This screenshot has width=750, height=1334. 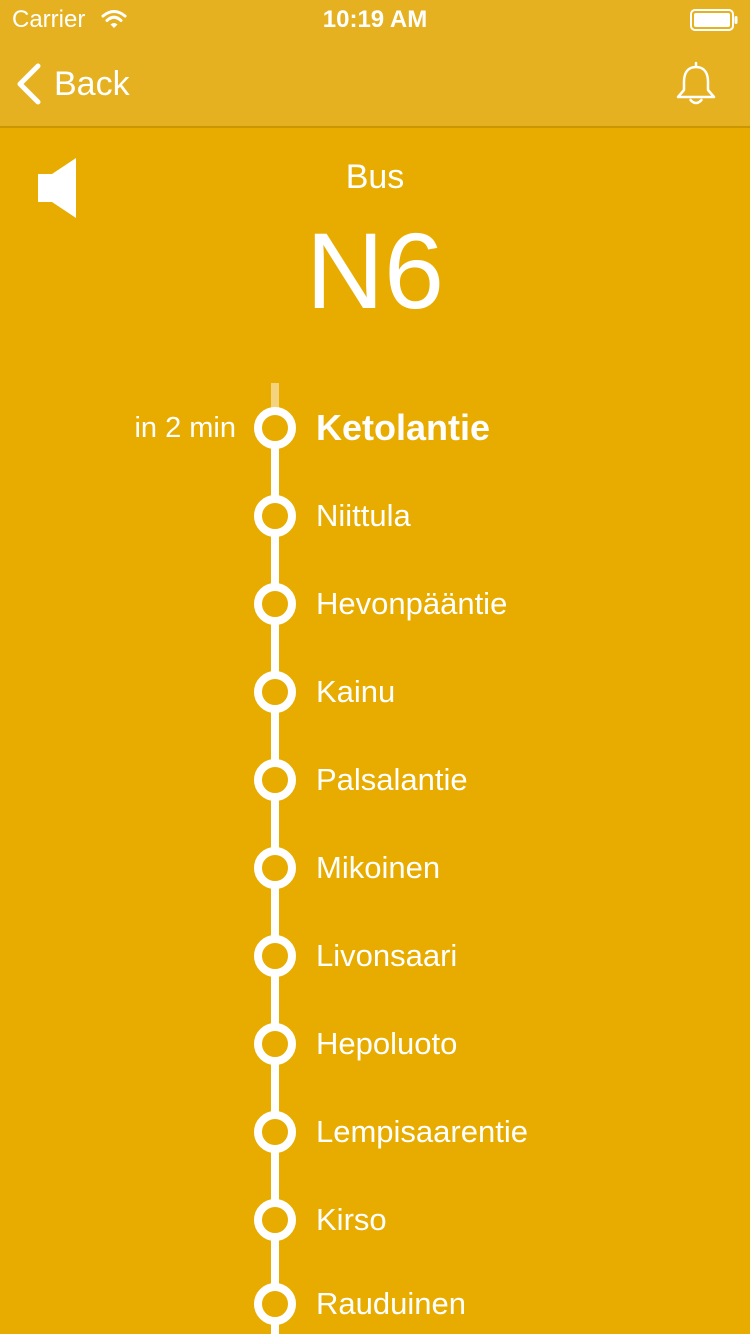 I want to click on stop-item: Niittula, so click(x=375, y=516).